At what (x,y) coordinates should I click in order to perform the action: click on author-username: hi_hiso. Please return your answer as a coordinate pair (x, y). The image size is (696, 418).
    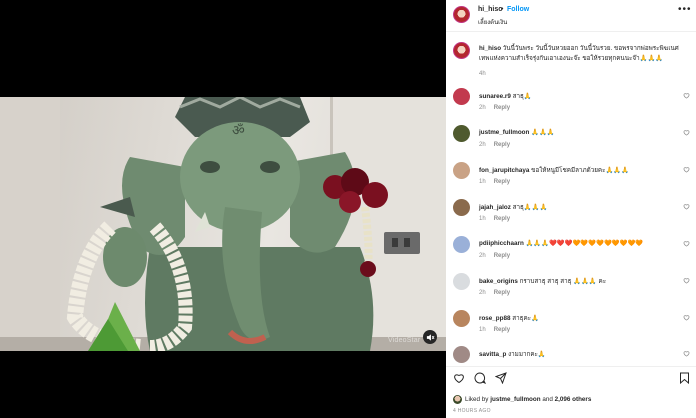
    Looking at the image, I should click on (490, 9).